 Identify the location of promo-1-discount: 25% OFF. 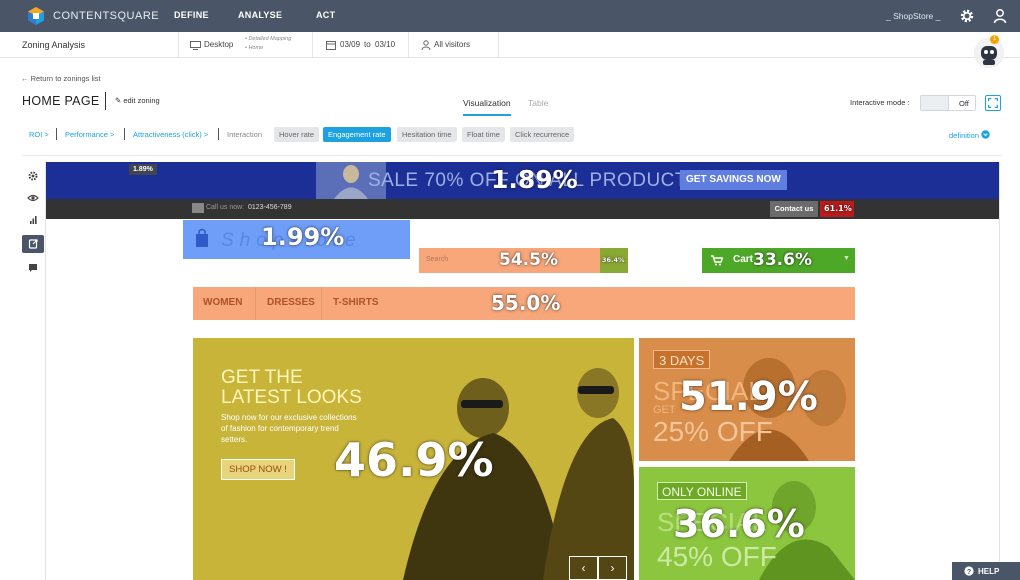
(713, 431).